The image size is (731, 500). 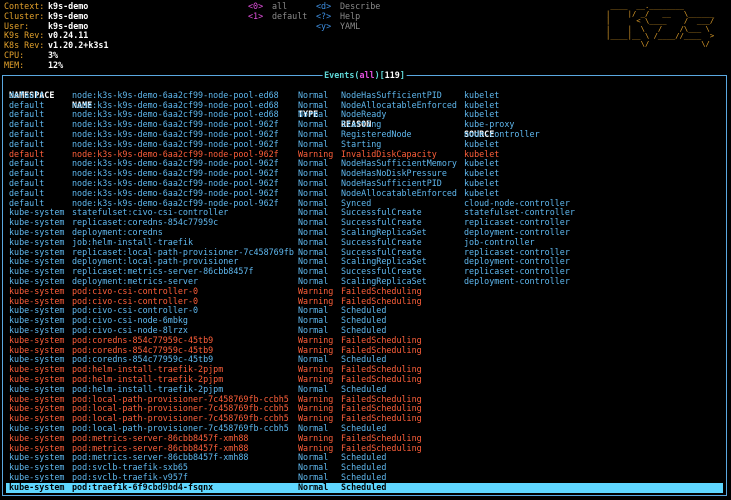 I want to click on hint-row: <1> default, so click(x=278, y=16).